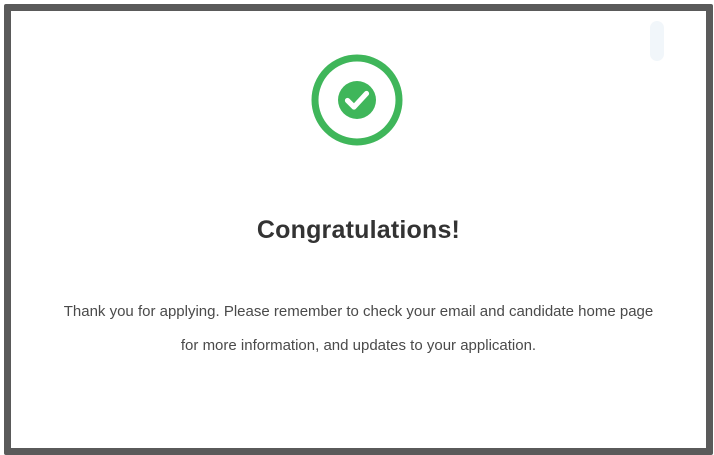 This screenshot has height=455, width=714. What do you see at coordinates (357, 100) in the screenshot?
I see `check-circle-icon` at bounding box center [357, 100].